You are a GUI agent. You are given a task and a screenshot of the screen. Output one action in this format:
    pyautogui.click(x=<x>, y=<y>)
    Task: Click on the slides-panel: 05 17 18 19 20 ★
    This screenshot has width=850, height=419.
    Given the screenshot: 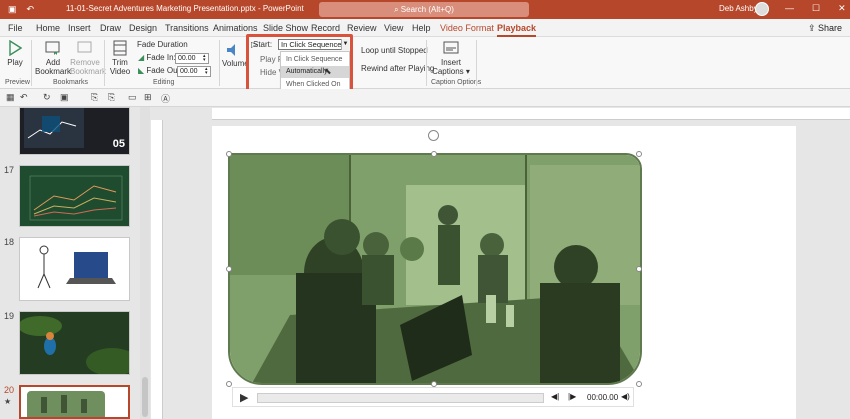 What is the action you would take?
    pyautogui.click(x=75, y=263)
    